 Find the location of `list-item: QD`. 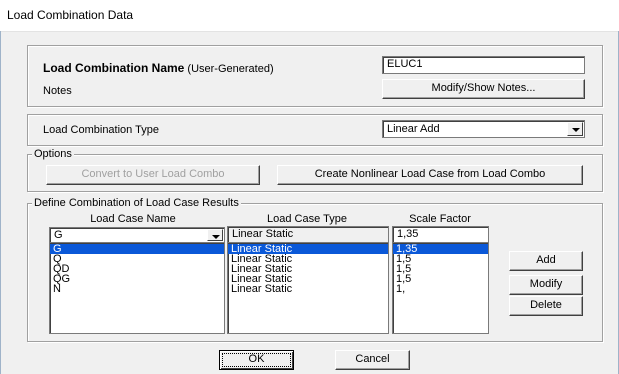

list-item: QD is located at coordinates (137, 269).